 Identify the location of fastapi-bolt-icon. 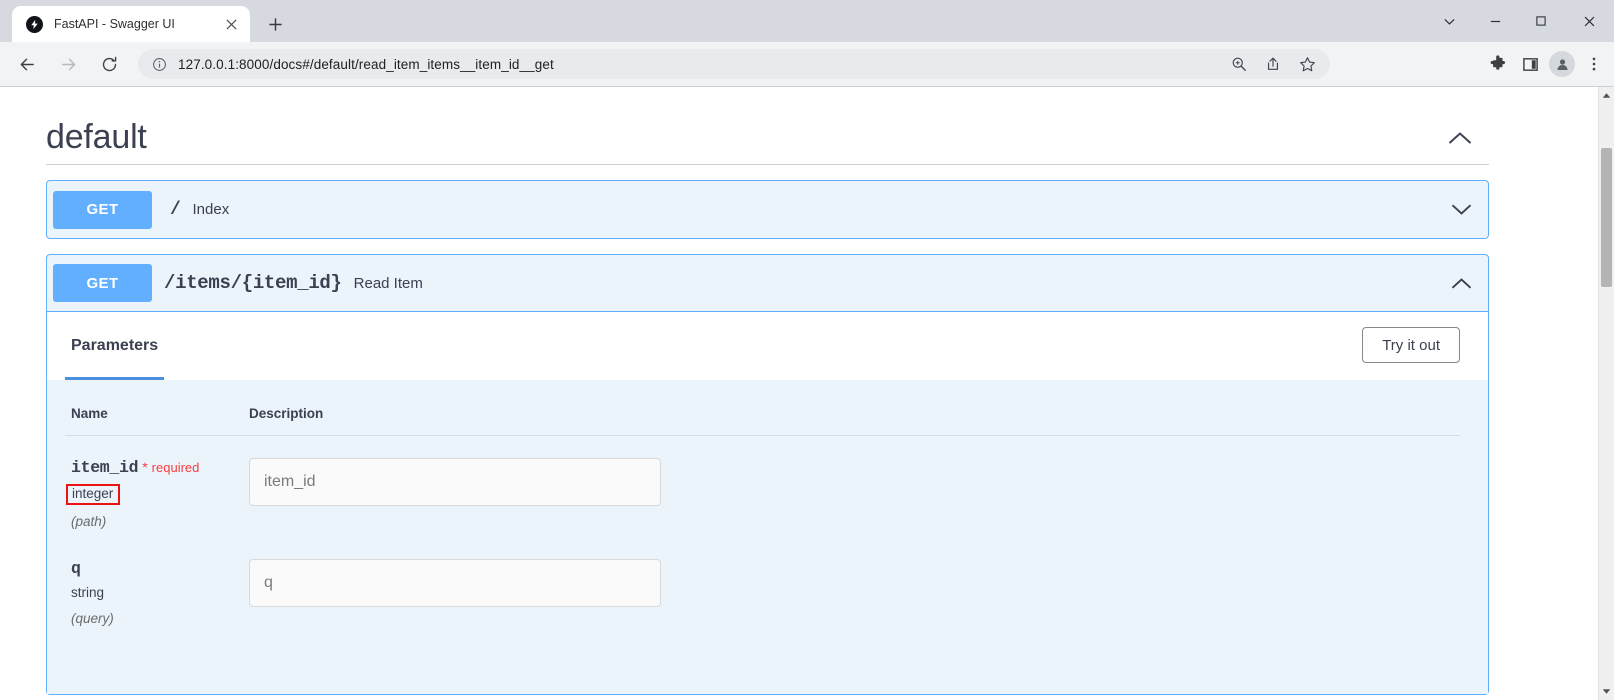
(34, 24).